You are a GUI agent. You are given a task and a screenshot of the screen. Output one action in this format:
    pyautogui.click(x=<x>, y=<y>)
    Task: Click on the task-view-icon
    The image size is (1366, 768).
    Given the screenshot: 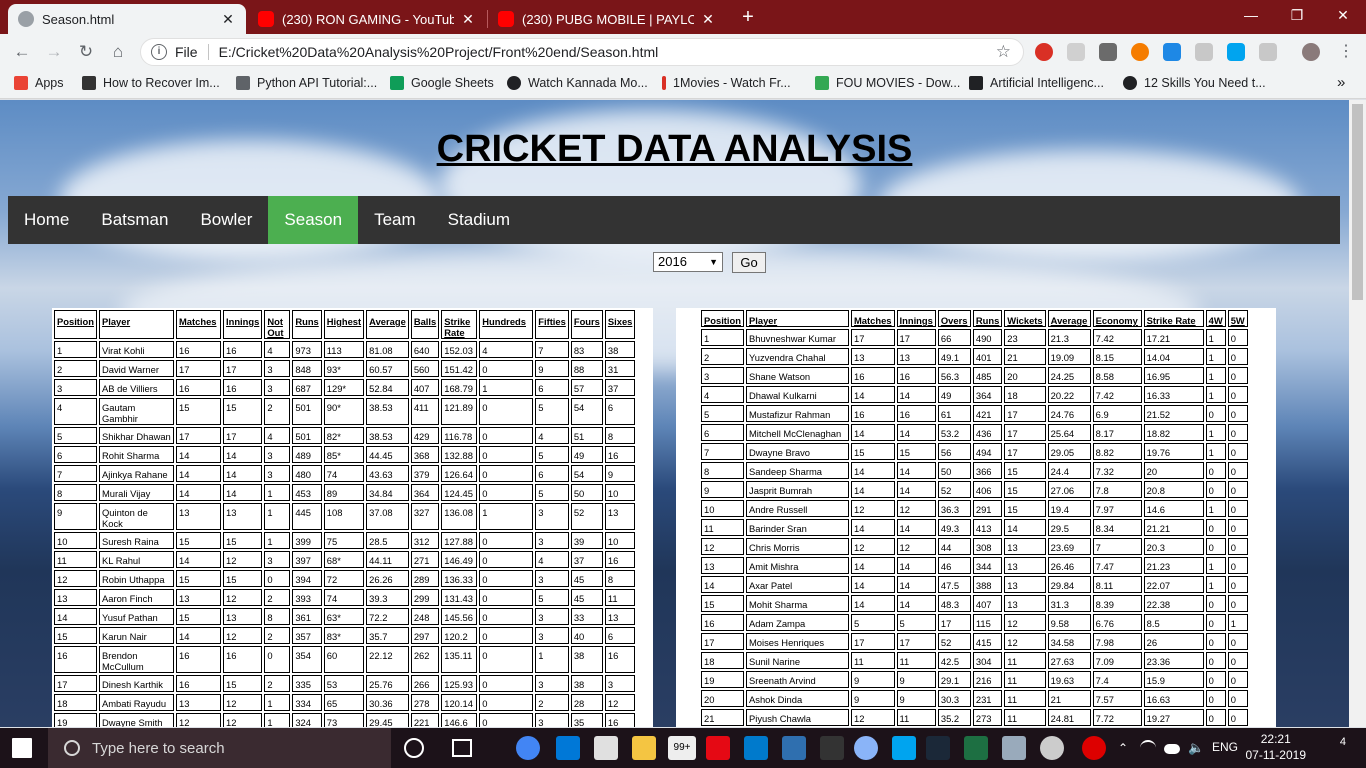 What is the action you would take?
    pyautogui.click(x=462, y=748)
    